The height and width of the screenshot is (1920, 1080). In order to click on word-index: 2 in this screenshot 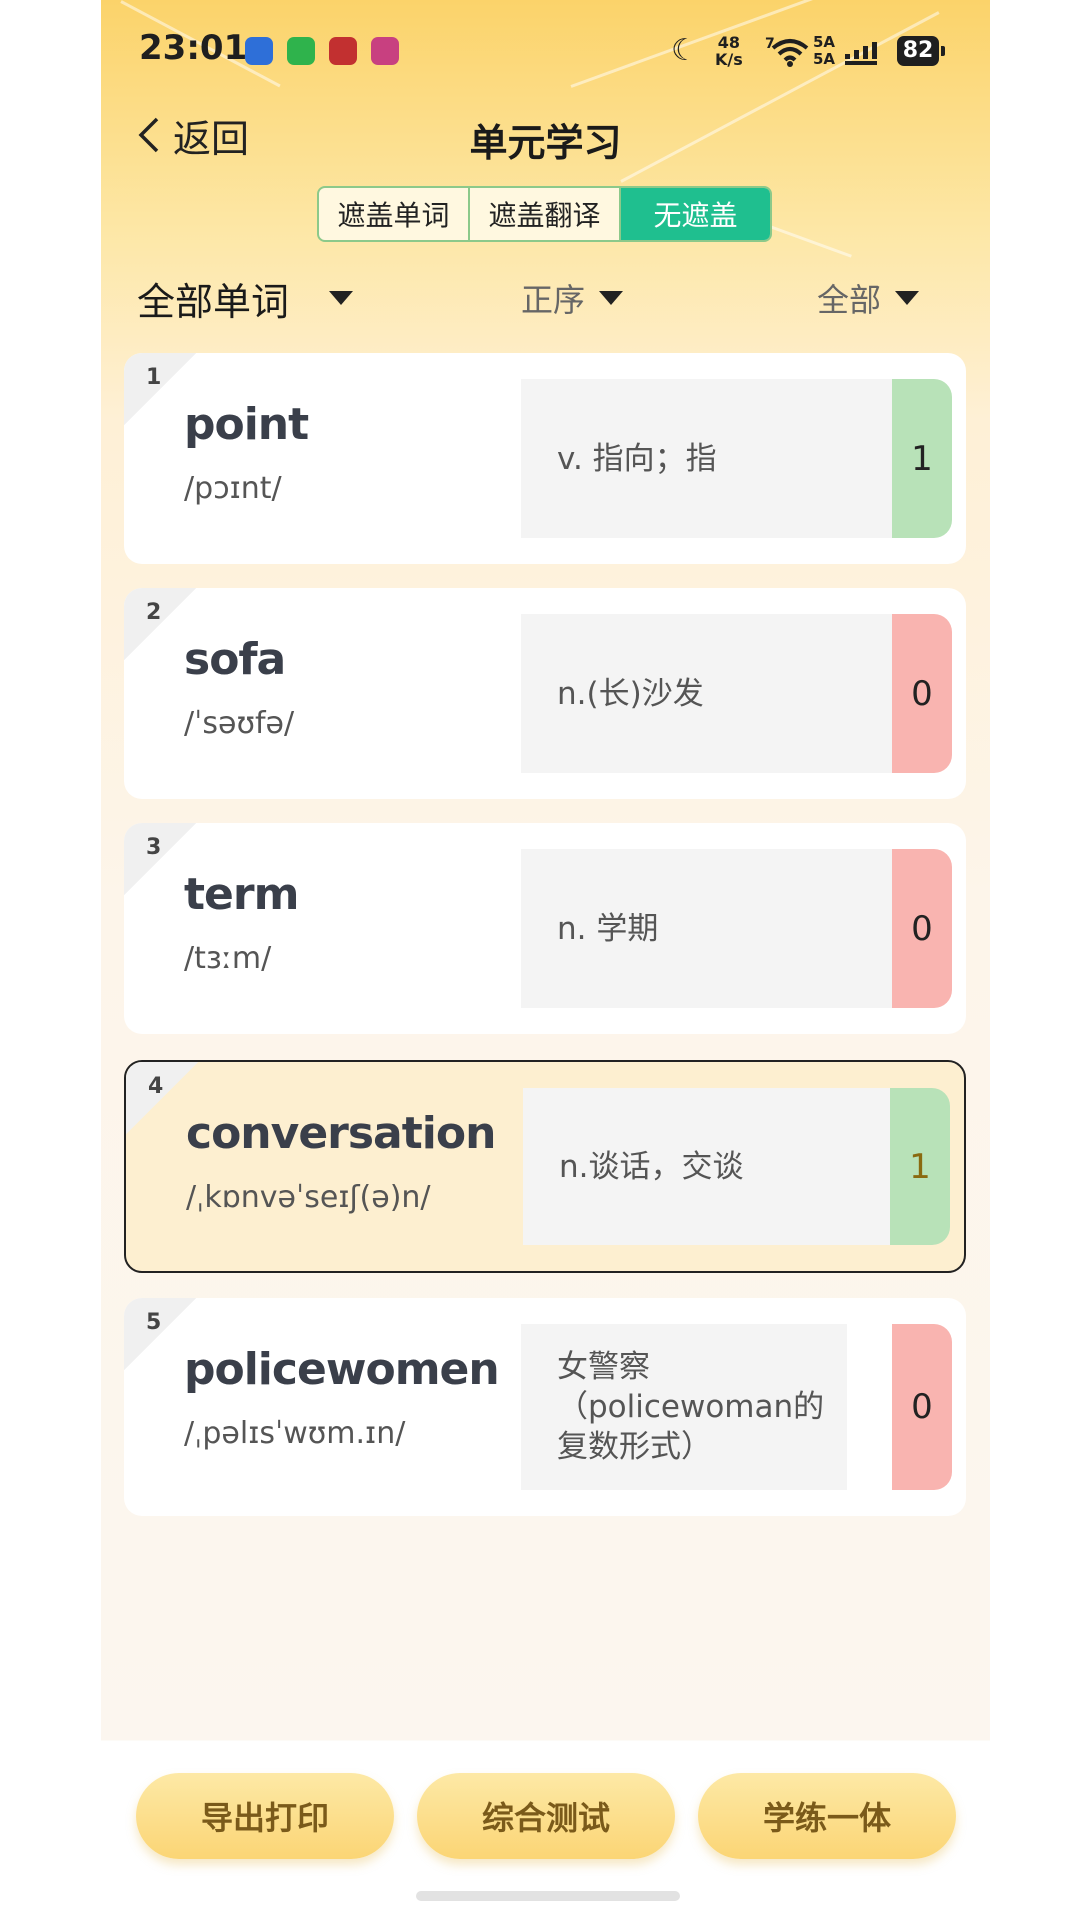, I will do `click(154, 612)`.